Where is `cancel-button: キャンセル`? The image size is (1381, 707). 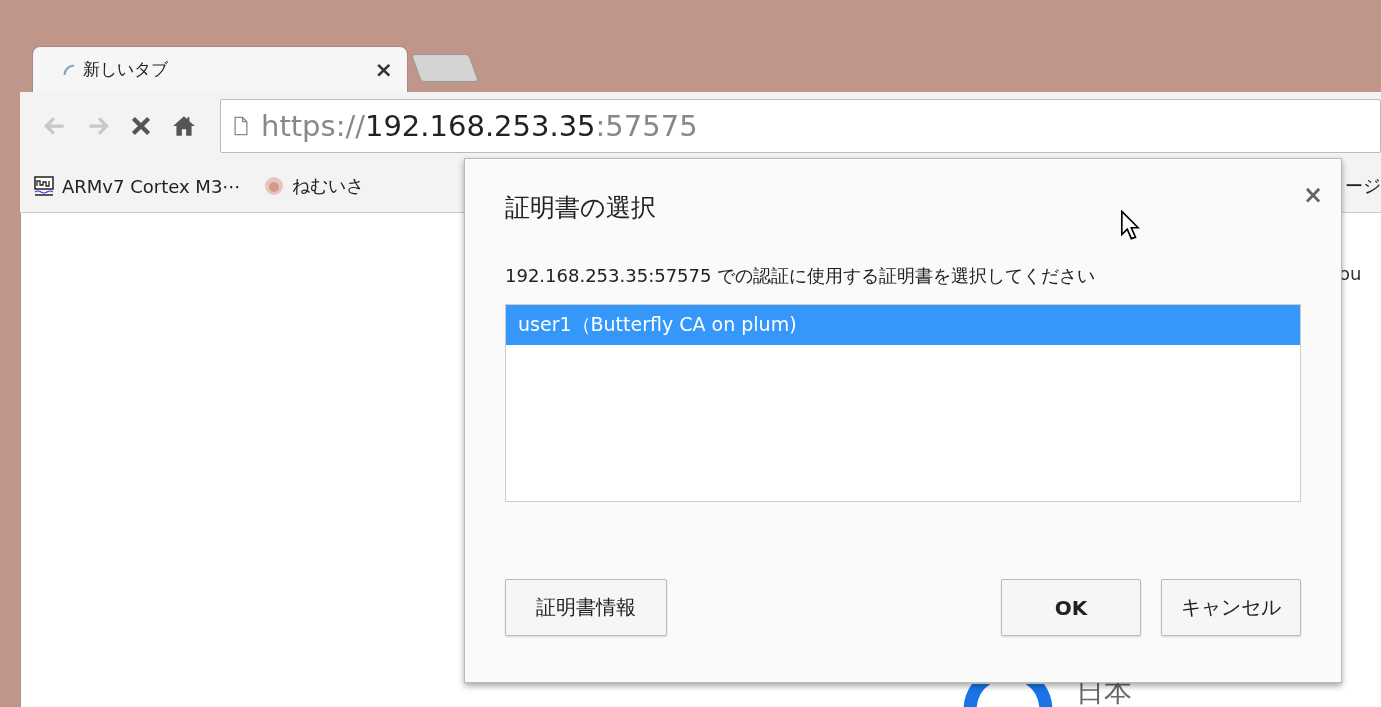
cancel-button: キャンセル is located at coordinates (1231, 607).